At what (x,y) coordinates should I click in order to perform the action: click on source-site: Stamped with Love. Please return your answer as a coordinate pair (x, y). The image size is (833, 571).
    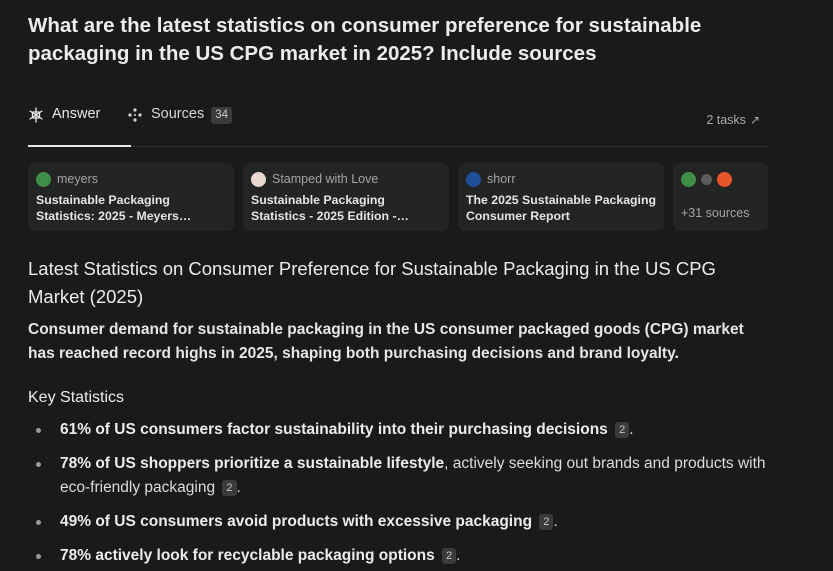
    Looking at the image, I should click on (346, 179).